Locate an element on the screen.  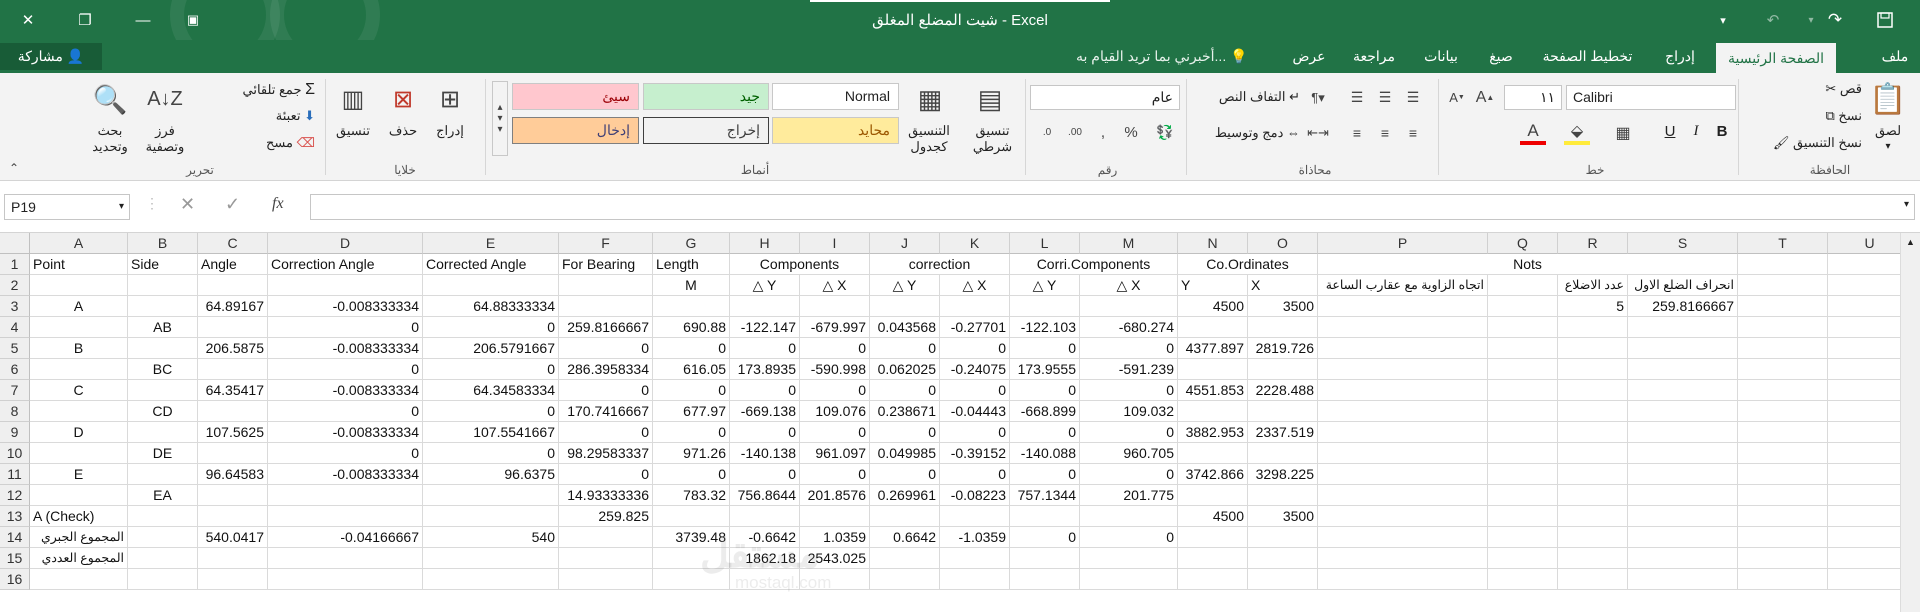
scroll-up-icon: ▲ is located at coordinates (1910, 242).